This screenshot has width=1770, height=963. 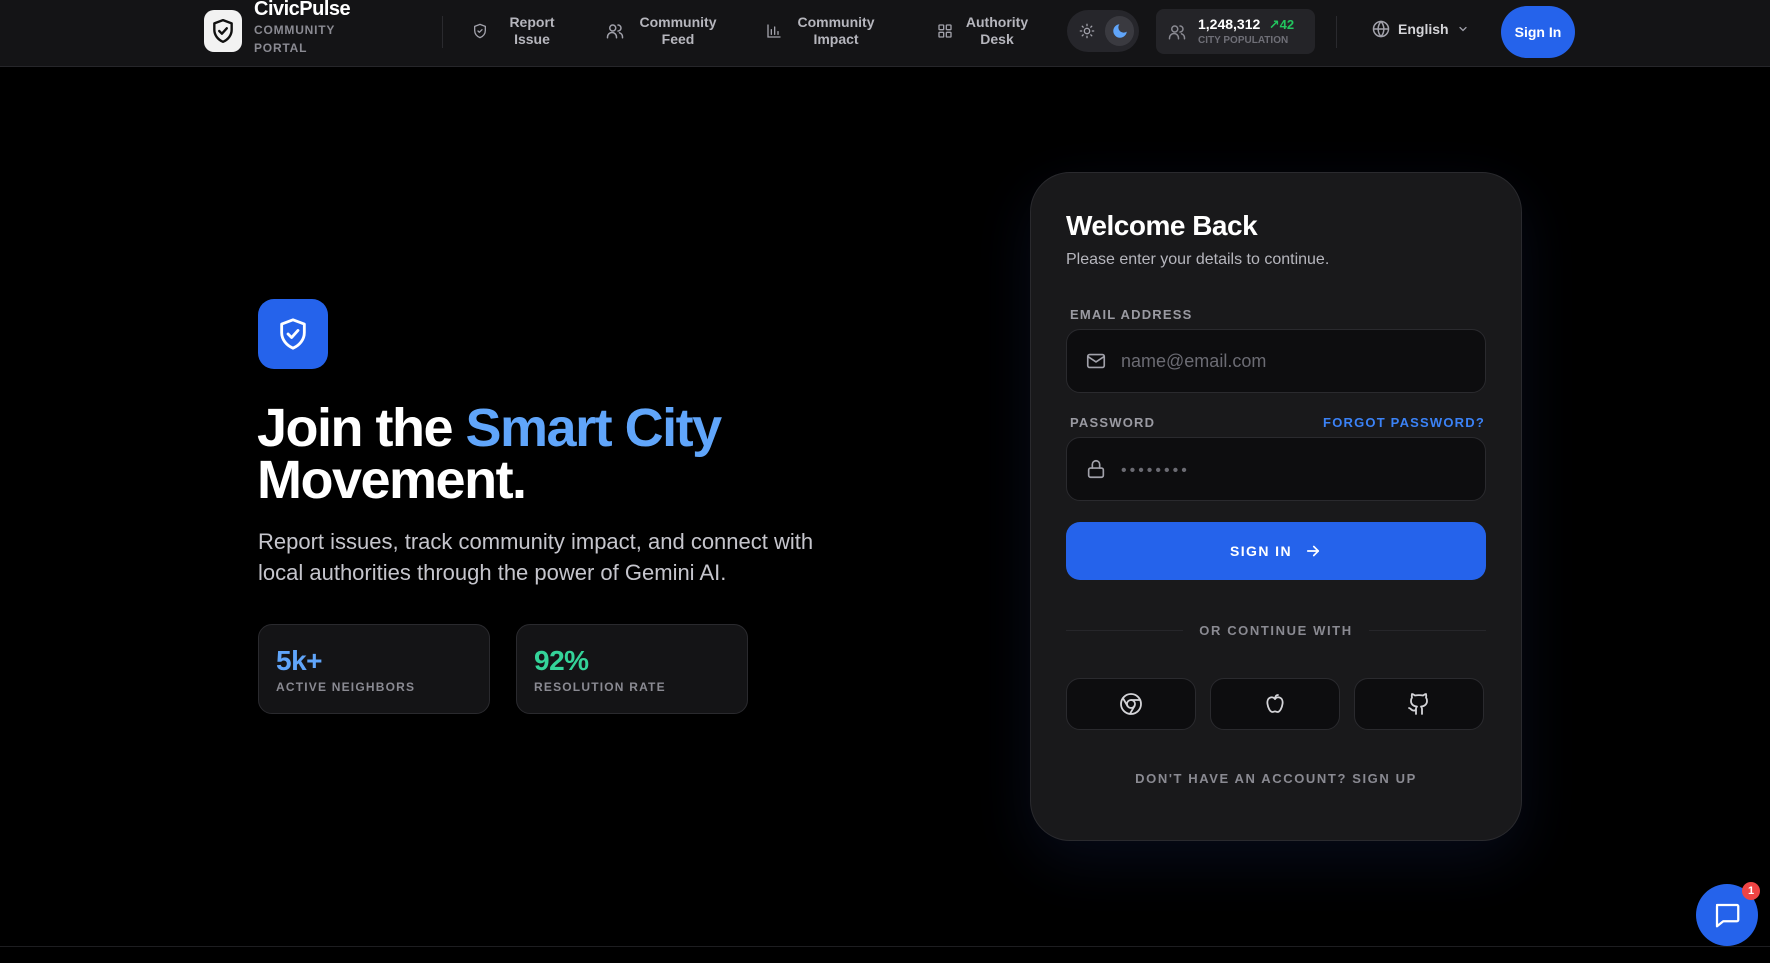 I want to click on forgot-password-link: FORGOT PASSWORD?, so click(x=1404, y=422).